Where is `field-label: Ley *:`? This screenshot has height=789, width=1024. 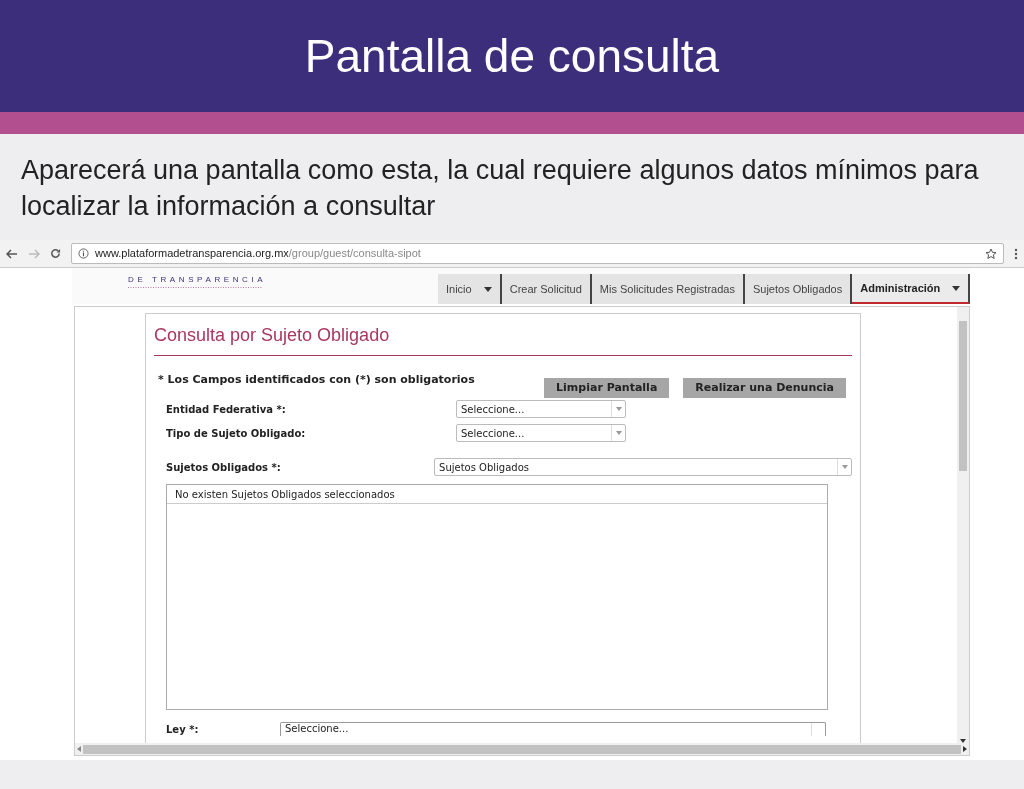
field-label: Ley *: is located at coordinates (183, 730).